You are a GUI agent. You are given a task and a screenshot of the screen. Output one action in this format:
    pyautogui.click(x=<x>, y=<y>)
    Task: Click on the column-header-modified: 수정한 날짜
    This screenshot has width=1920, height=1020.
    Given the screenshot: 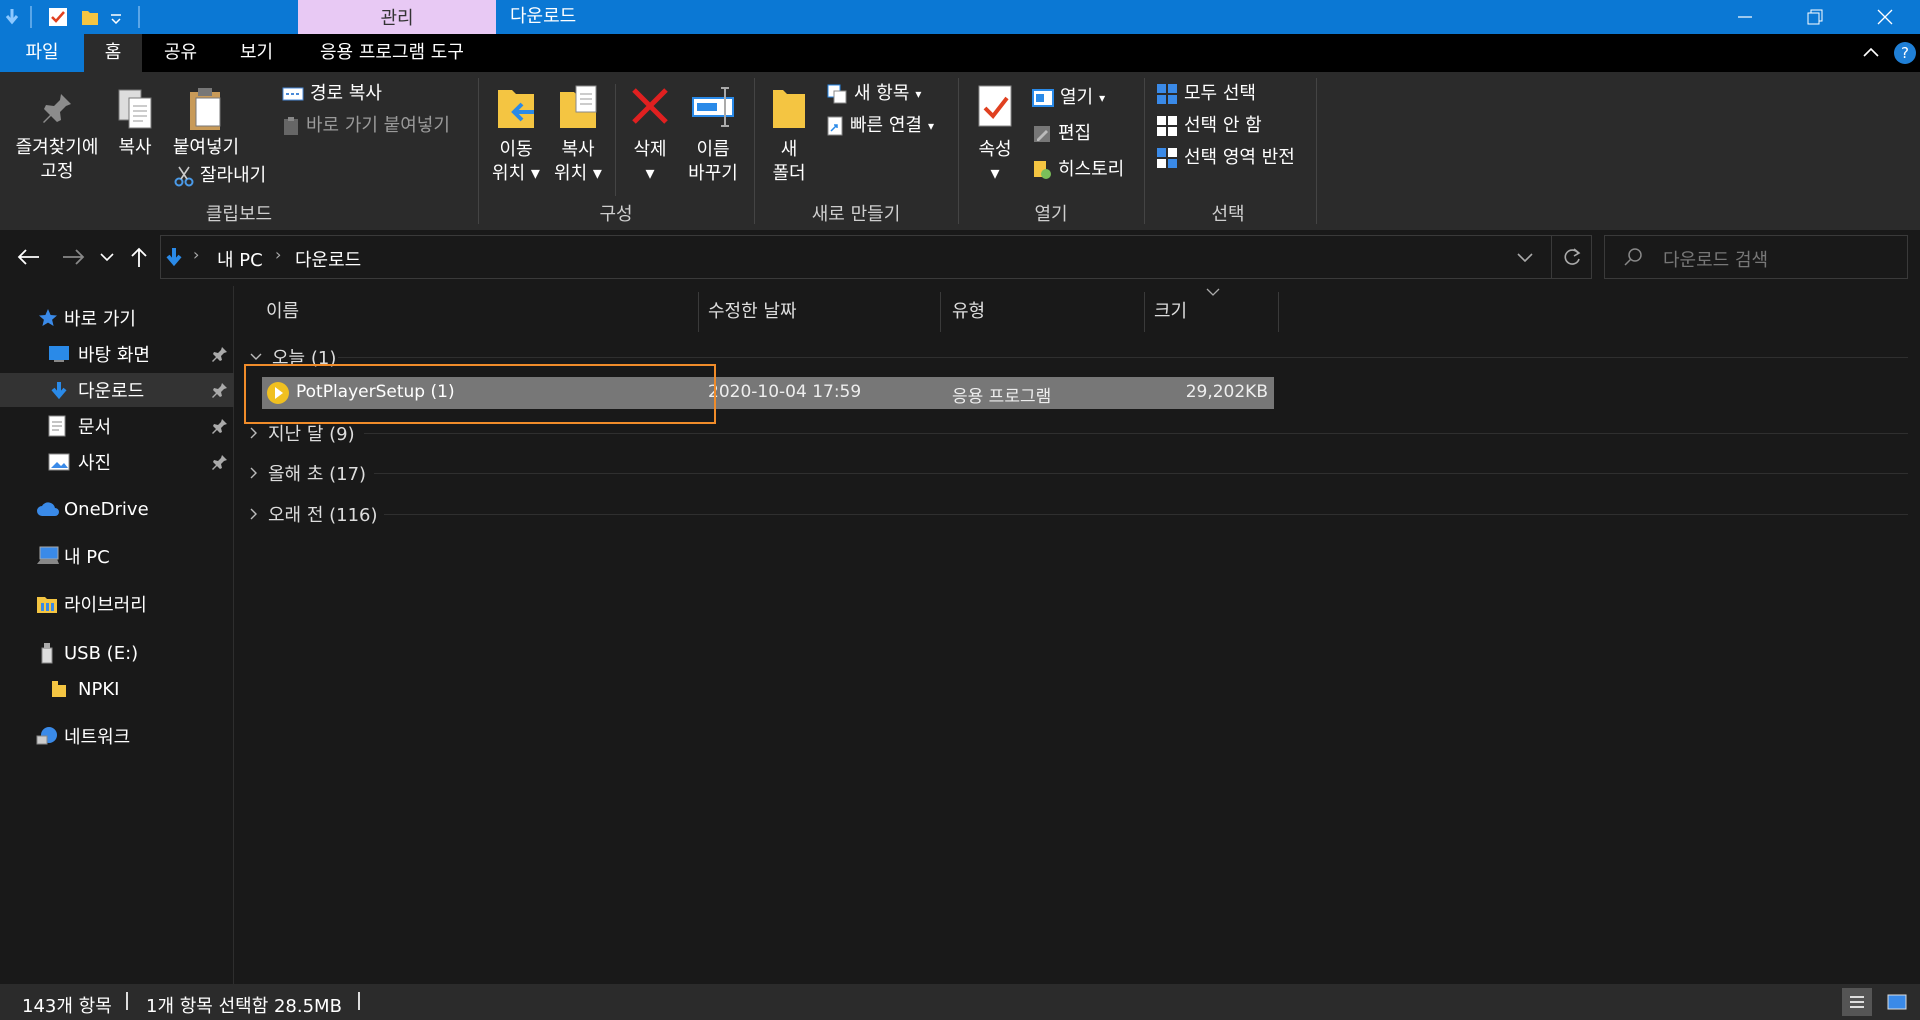 What is the action you would take?
    pyautogui.click(x=752, y=312)
    